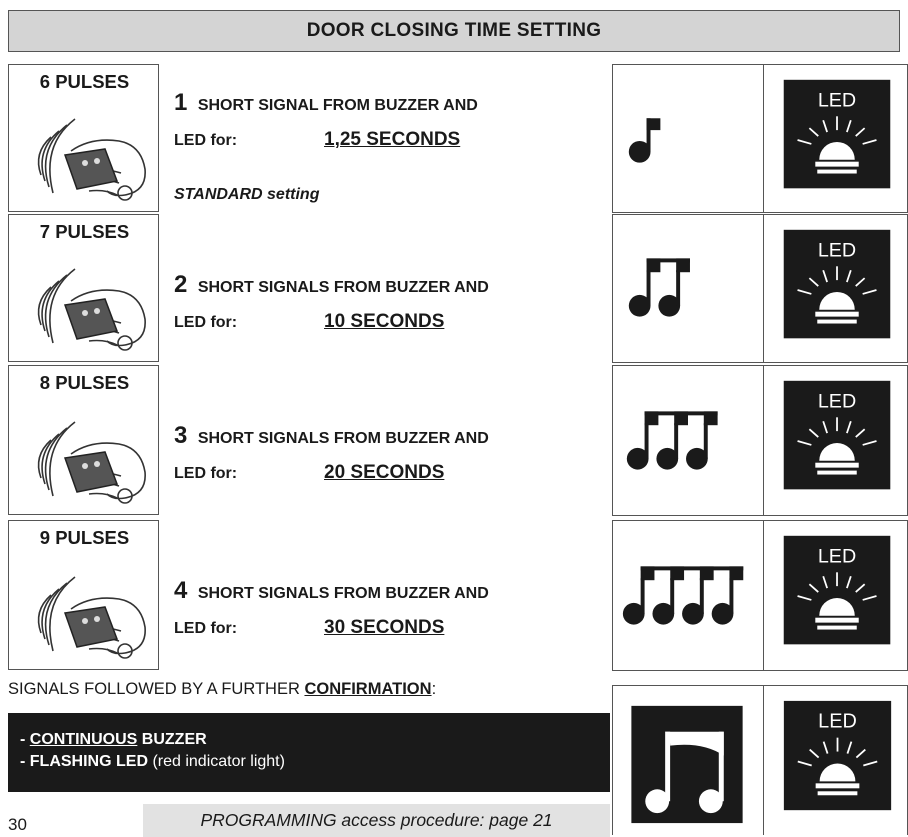 The height and width of the screenshot is (837, 908). I want to click on pulse-cell: 8 PULSES, so click(83, 440).